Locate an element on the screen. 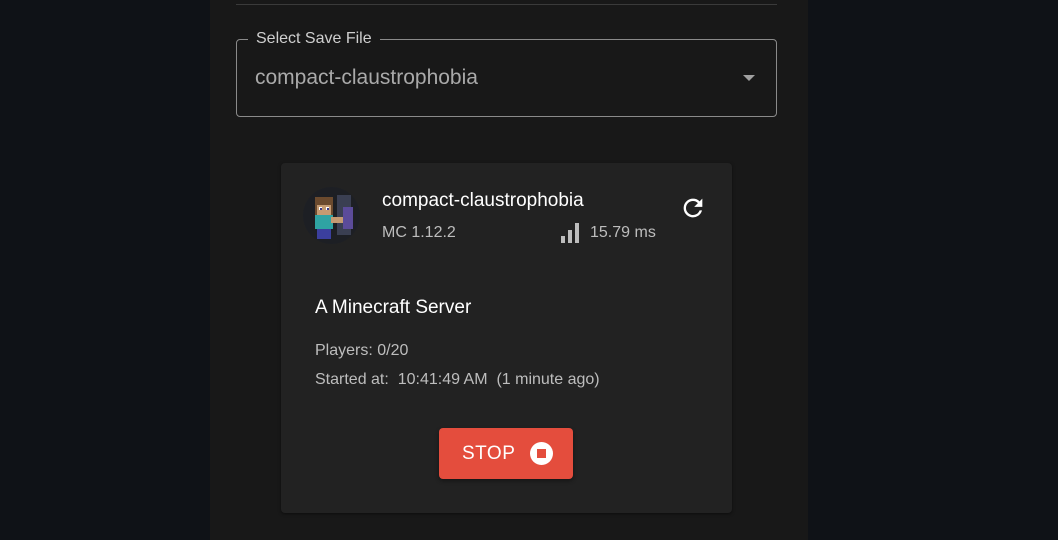  stop-button-label: STOP is located at coordinates (489, 453).